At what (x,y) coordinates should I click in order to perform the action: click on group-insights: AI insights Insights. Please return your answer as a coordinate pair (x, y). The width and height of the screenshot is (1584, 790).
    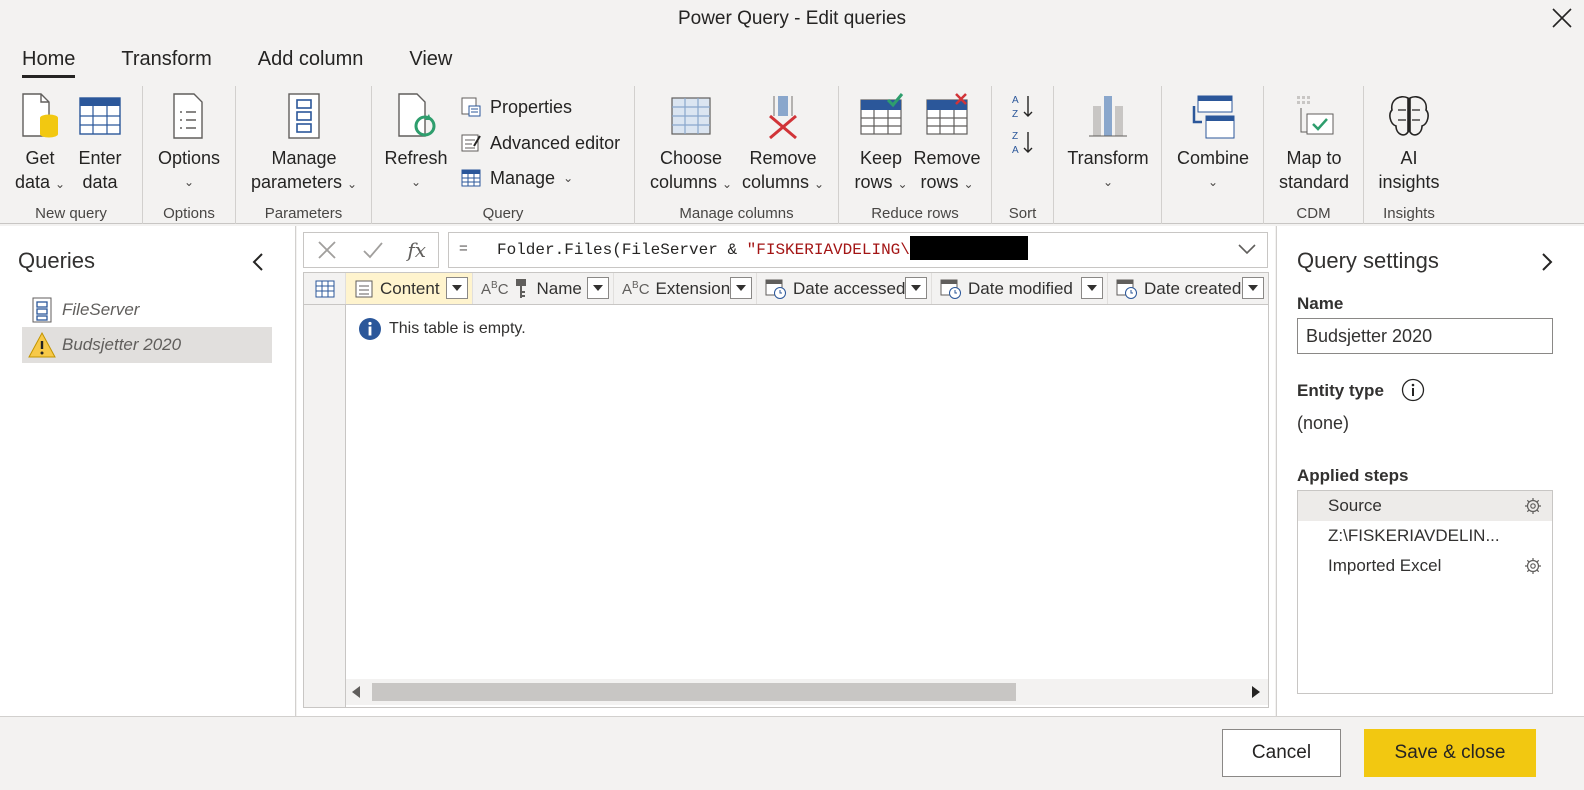
    Looking at the image, I should click on (1409, 155).